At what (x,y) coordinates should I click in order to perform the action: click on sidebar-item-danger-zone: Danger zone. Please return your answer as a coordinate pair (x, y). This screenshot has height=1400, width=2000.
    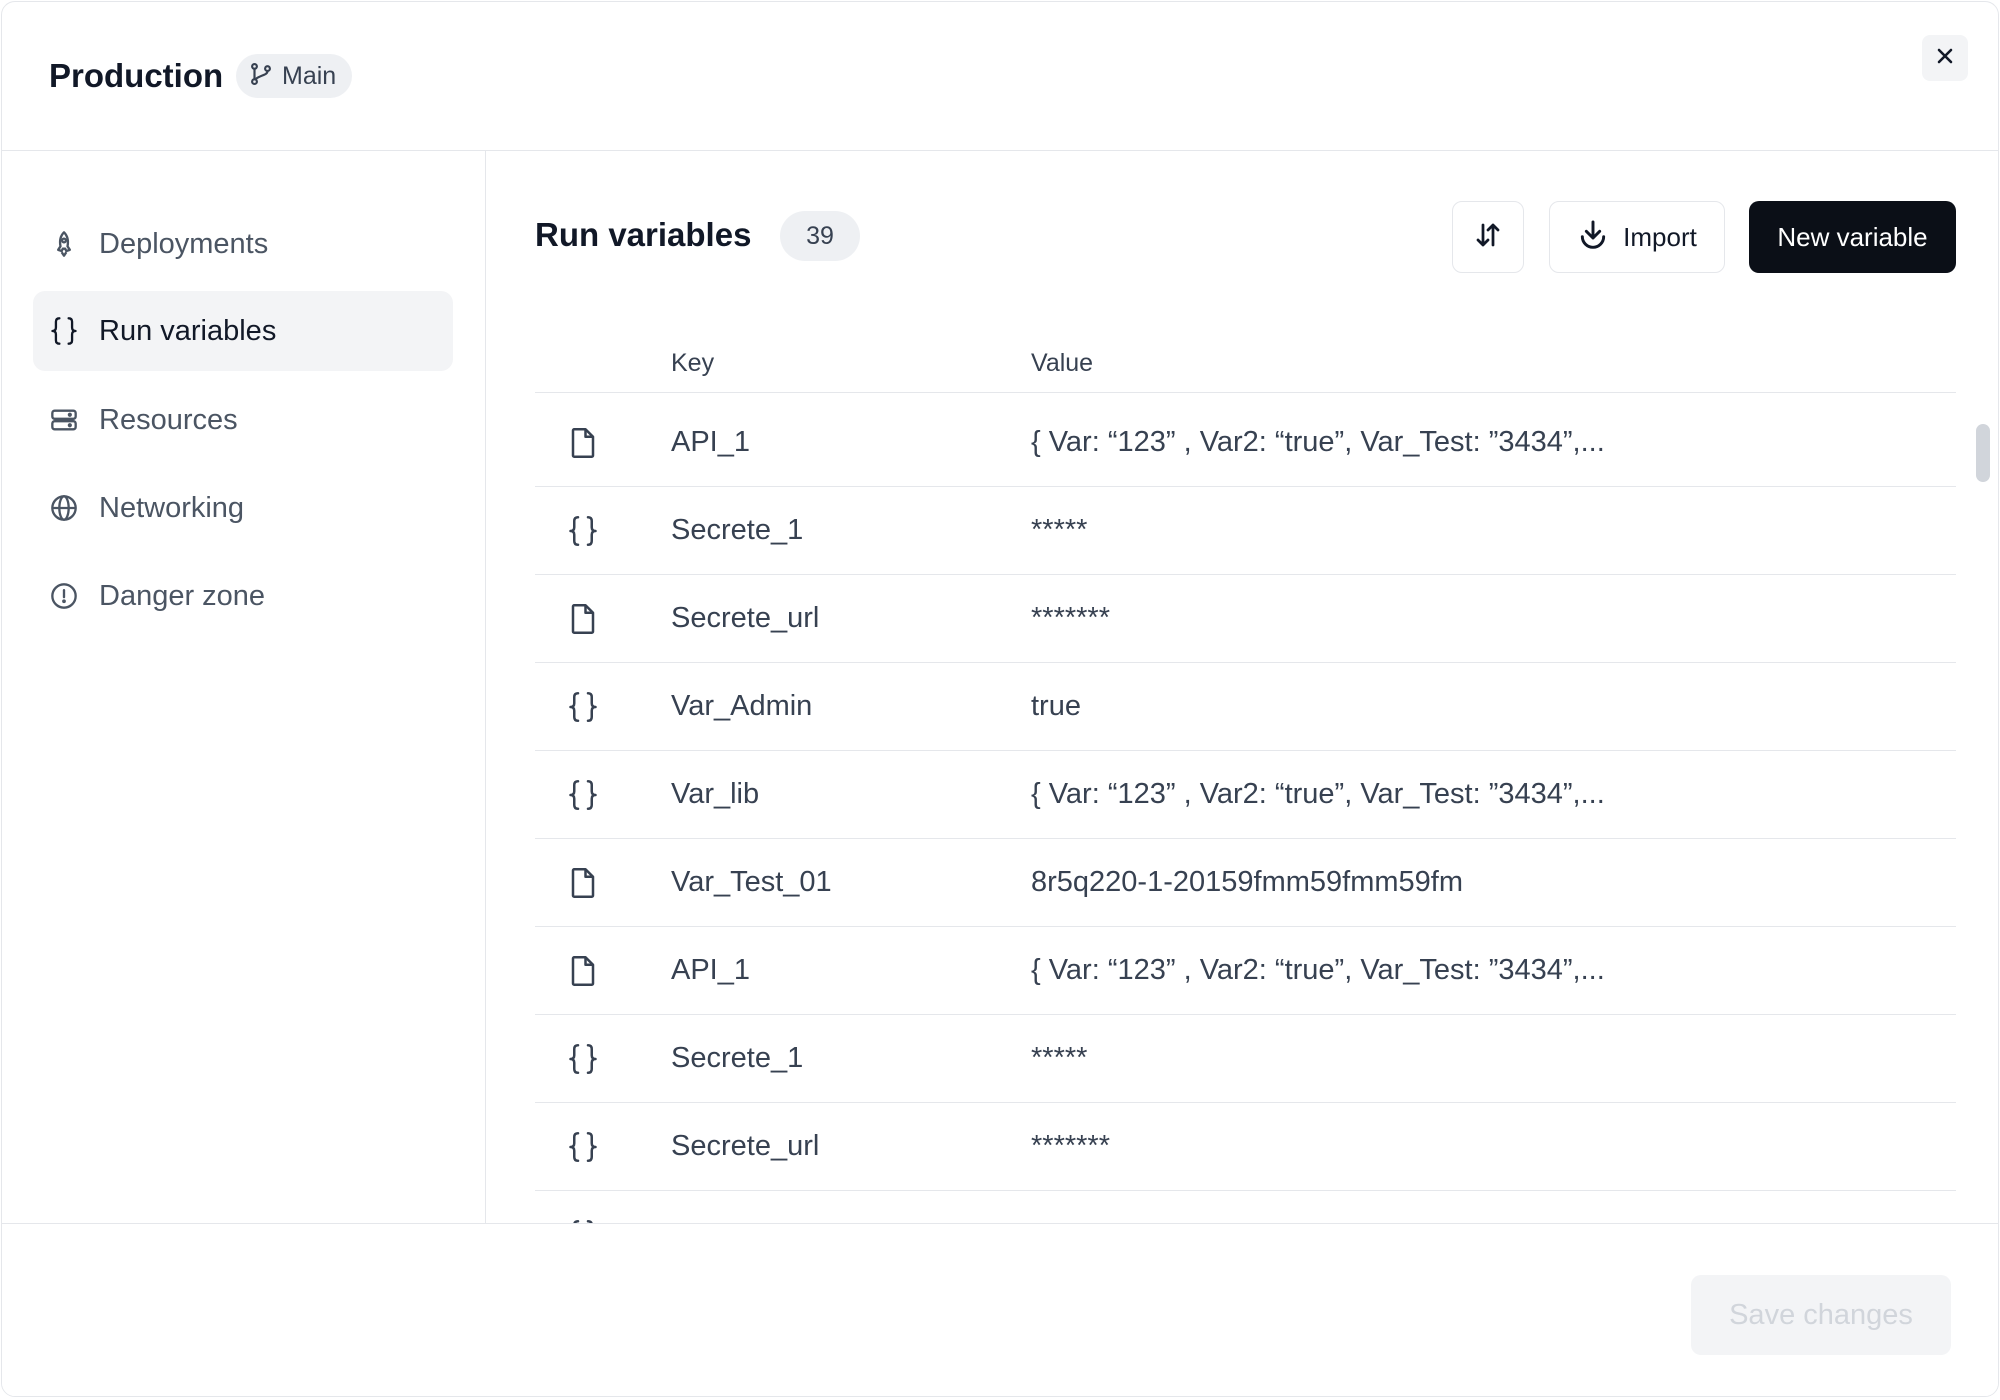
    Looking at the image, I should click on (243, 596).